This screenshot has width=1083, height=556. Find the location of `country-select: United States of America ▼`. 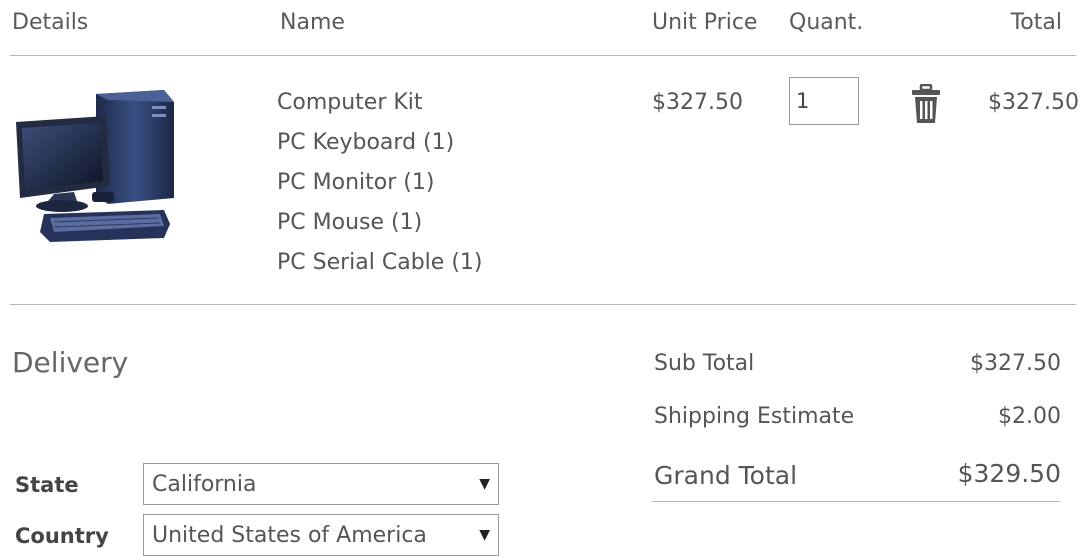

country-select: United States of America ▼ is located at coordinates (321, 535).